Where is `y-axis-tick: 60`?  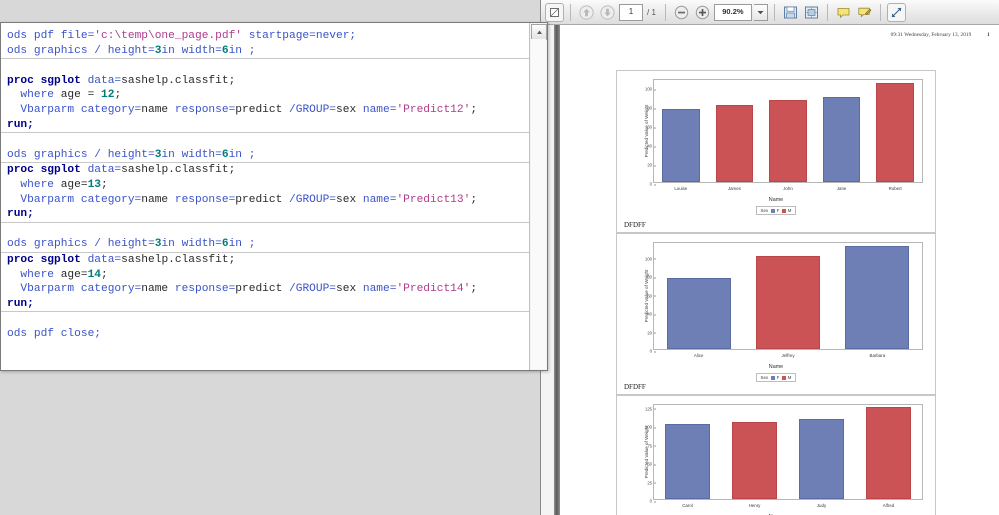 y-axis-tick: 60 is located at coordinates (651, 127).